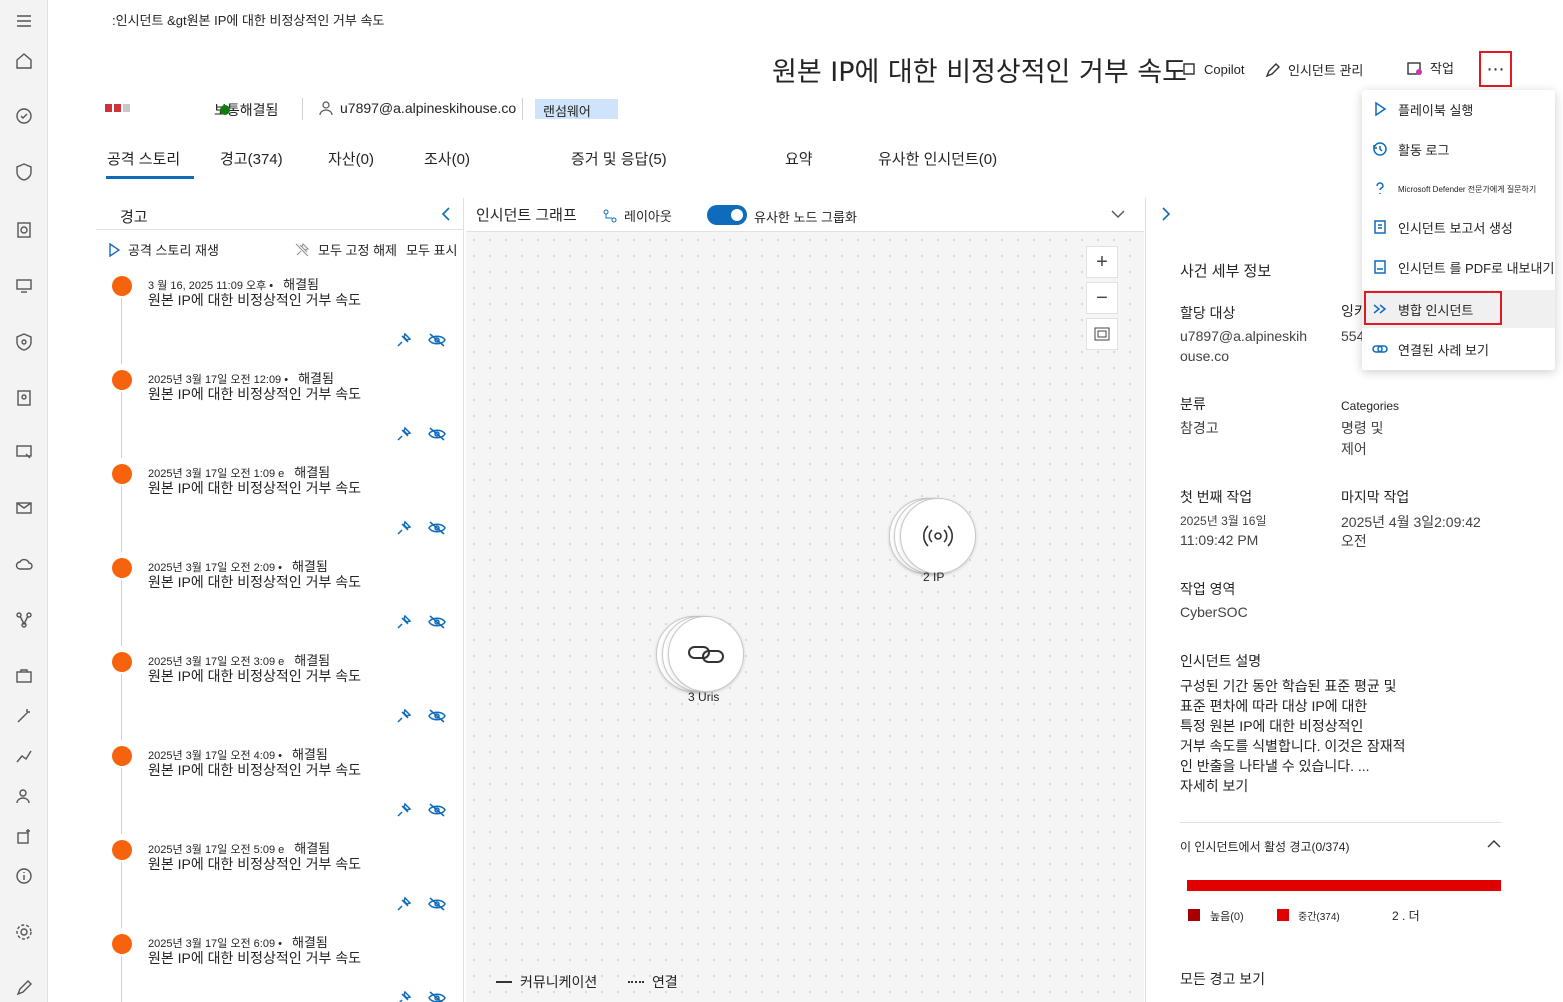  Describe the element at coordinates (24, 61) in the screenshot. I see `home-icon` at that location.